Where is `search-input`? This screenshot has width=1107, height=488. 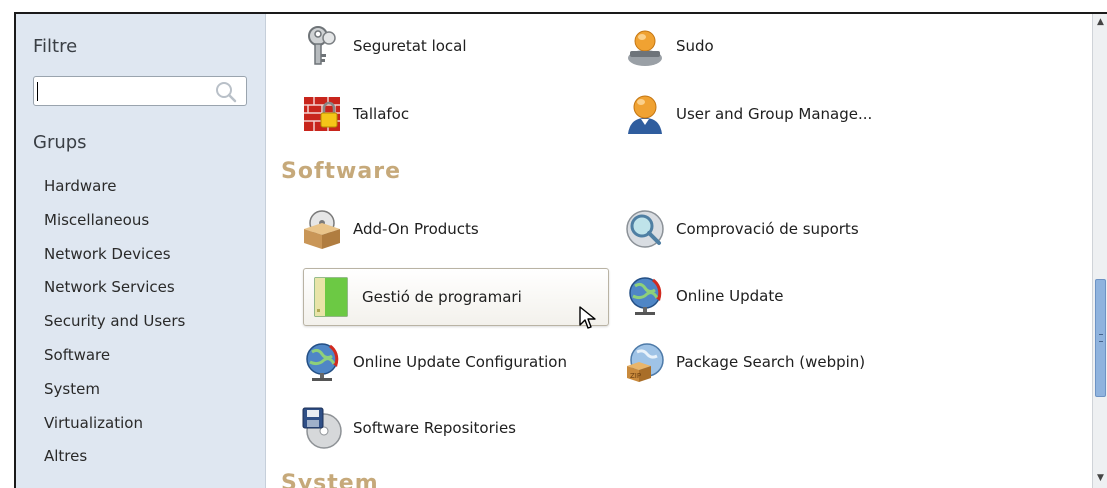 search-input is located at coordinates (140, 91).